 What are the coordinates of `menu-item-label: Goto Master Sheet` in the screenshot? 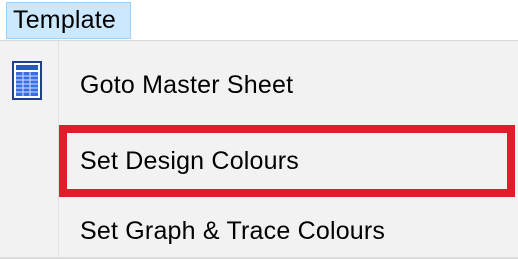 It's located at (187, 85).